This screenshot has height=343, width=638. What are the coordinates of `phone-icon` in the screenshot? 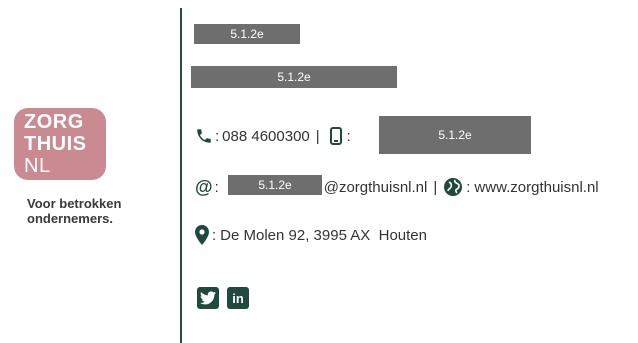 It's located at (204, 136).